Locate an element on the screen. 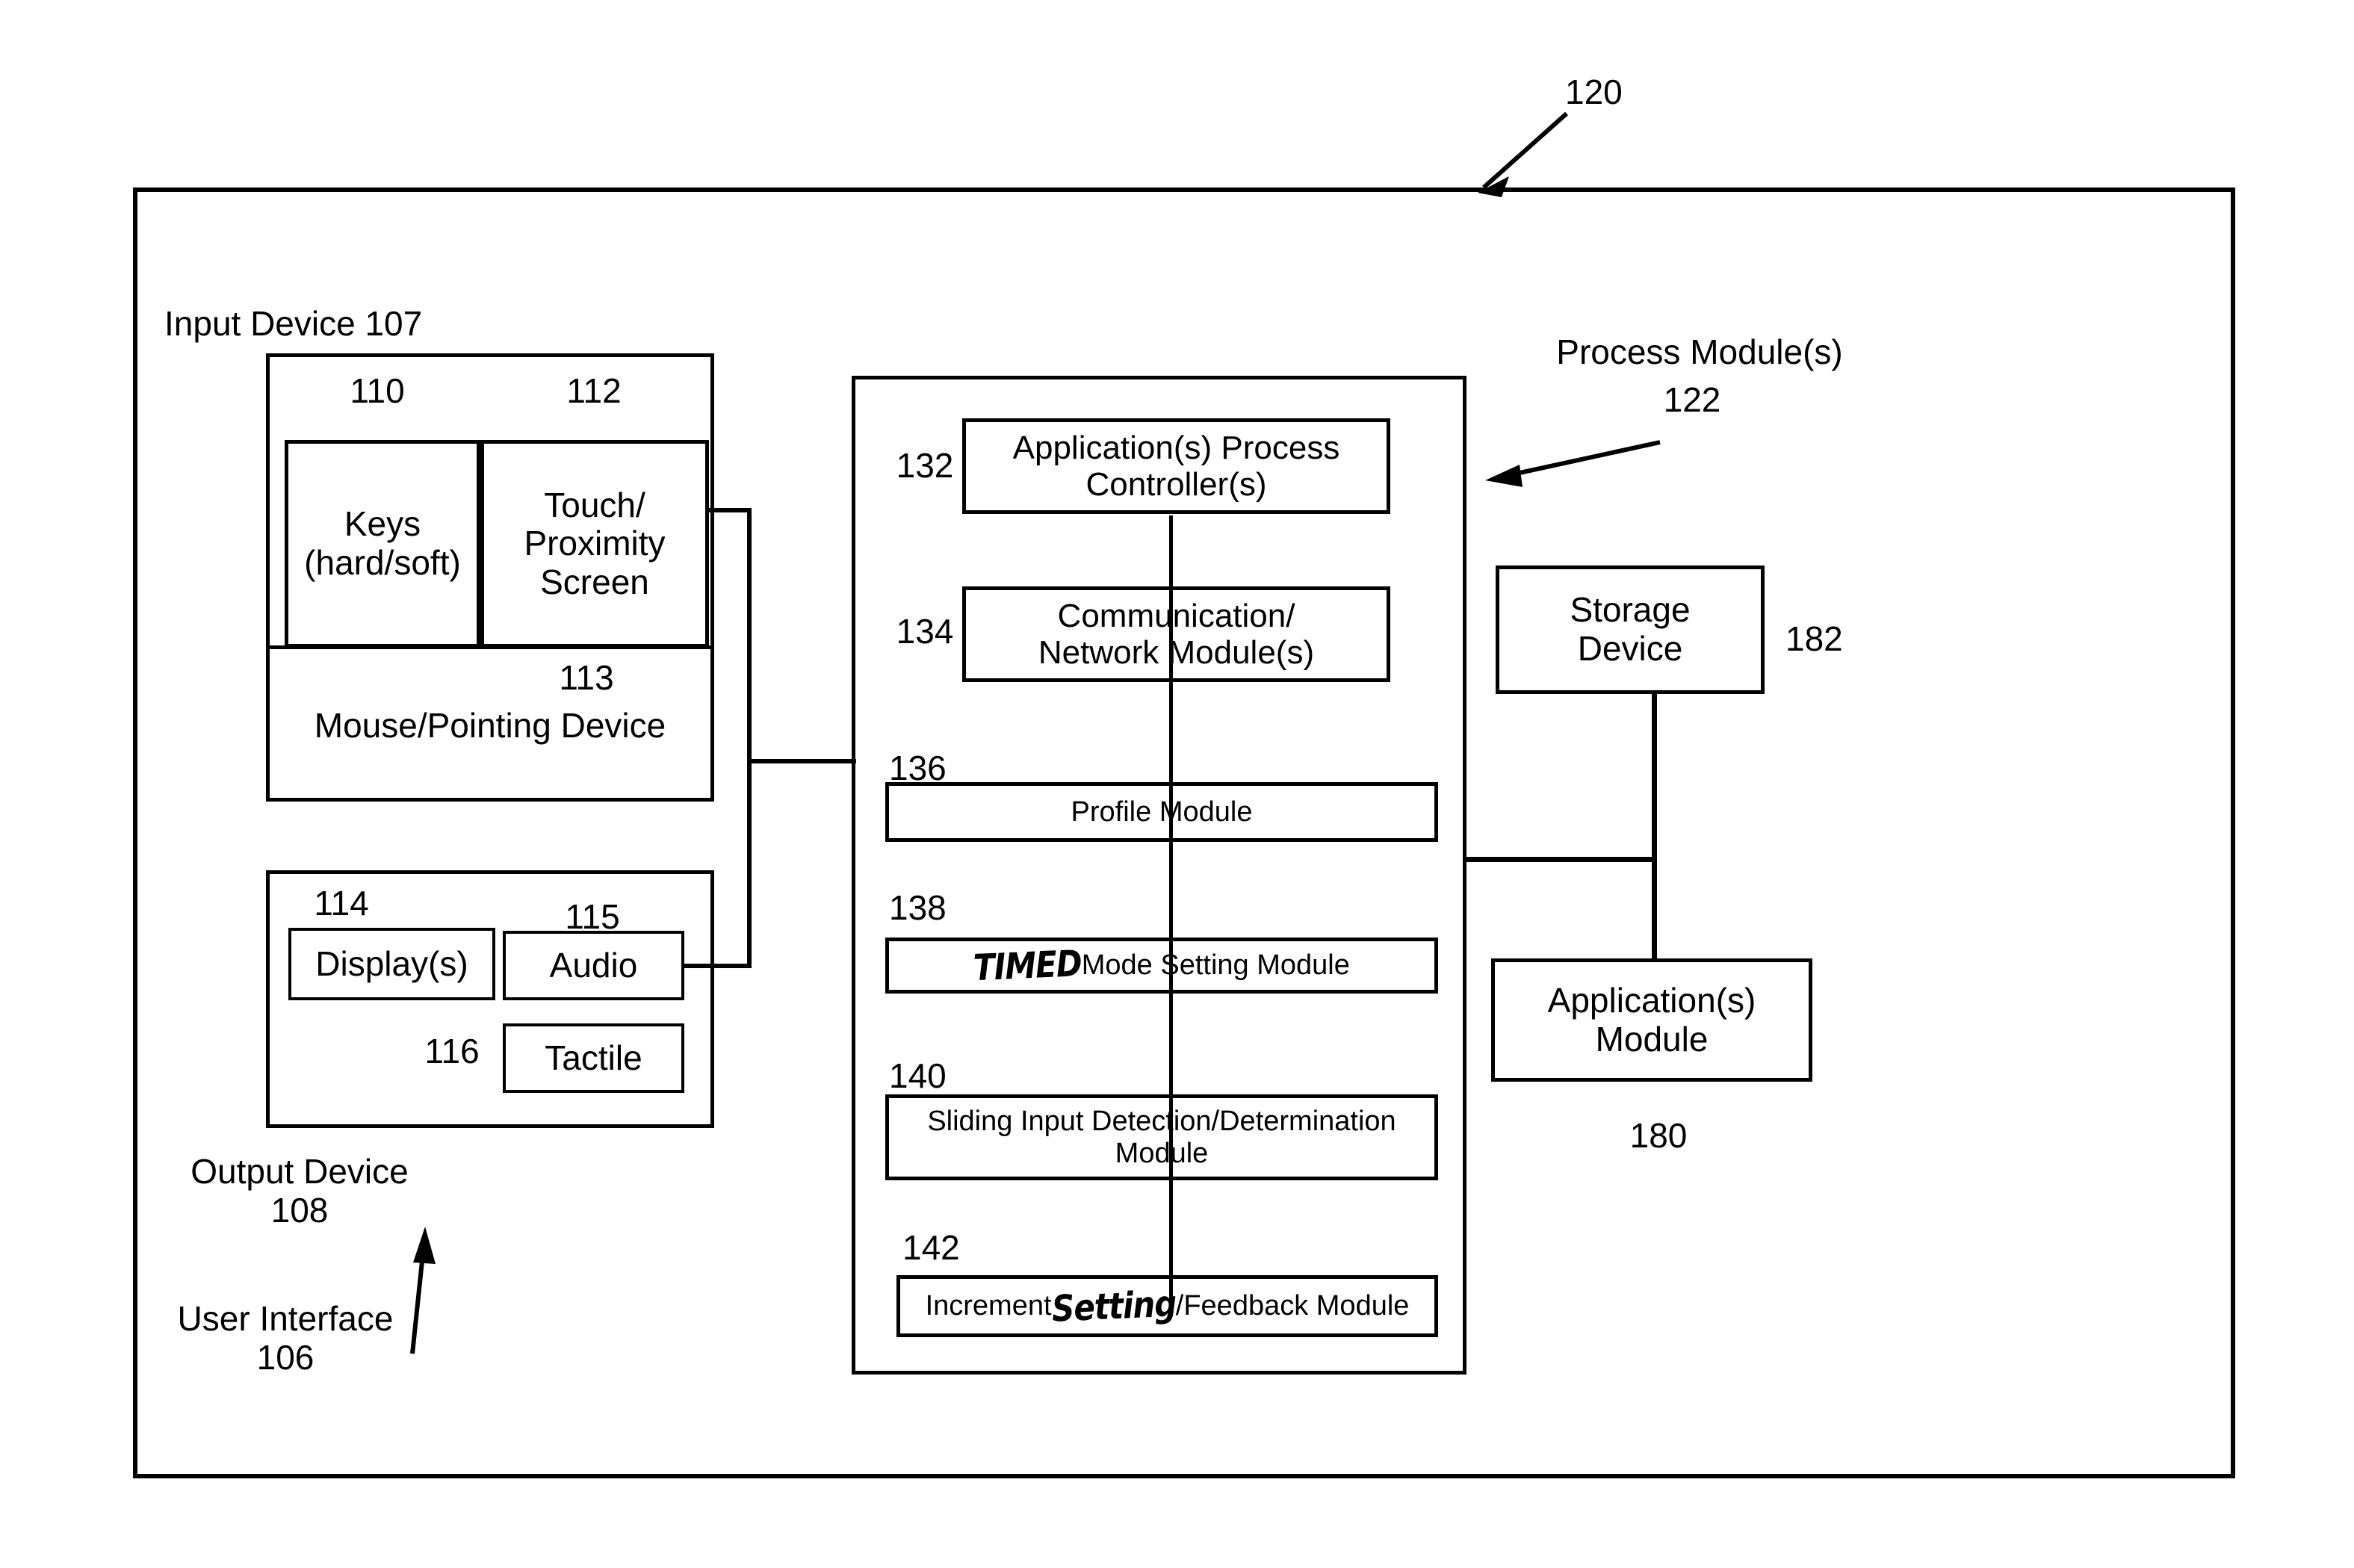  increment-setting-feedback-module-box is located at coordinates (1167, 1306).